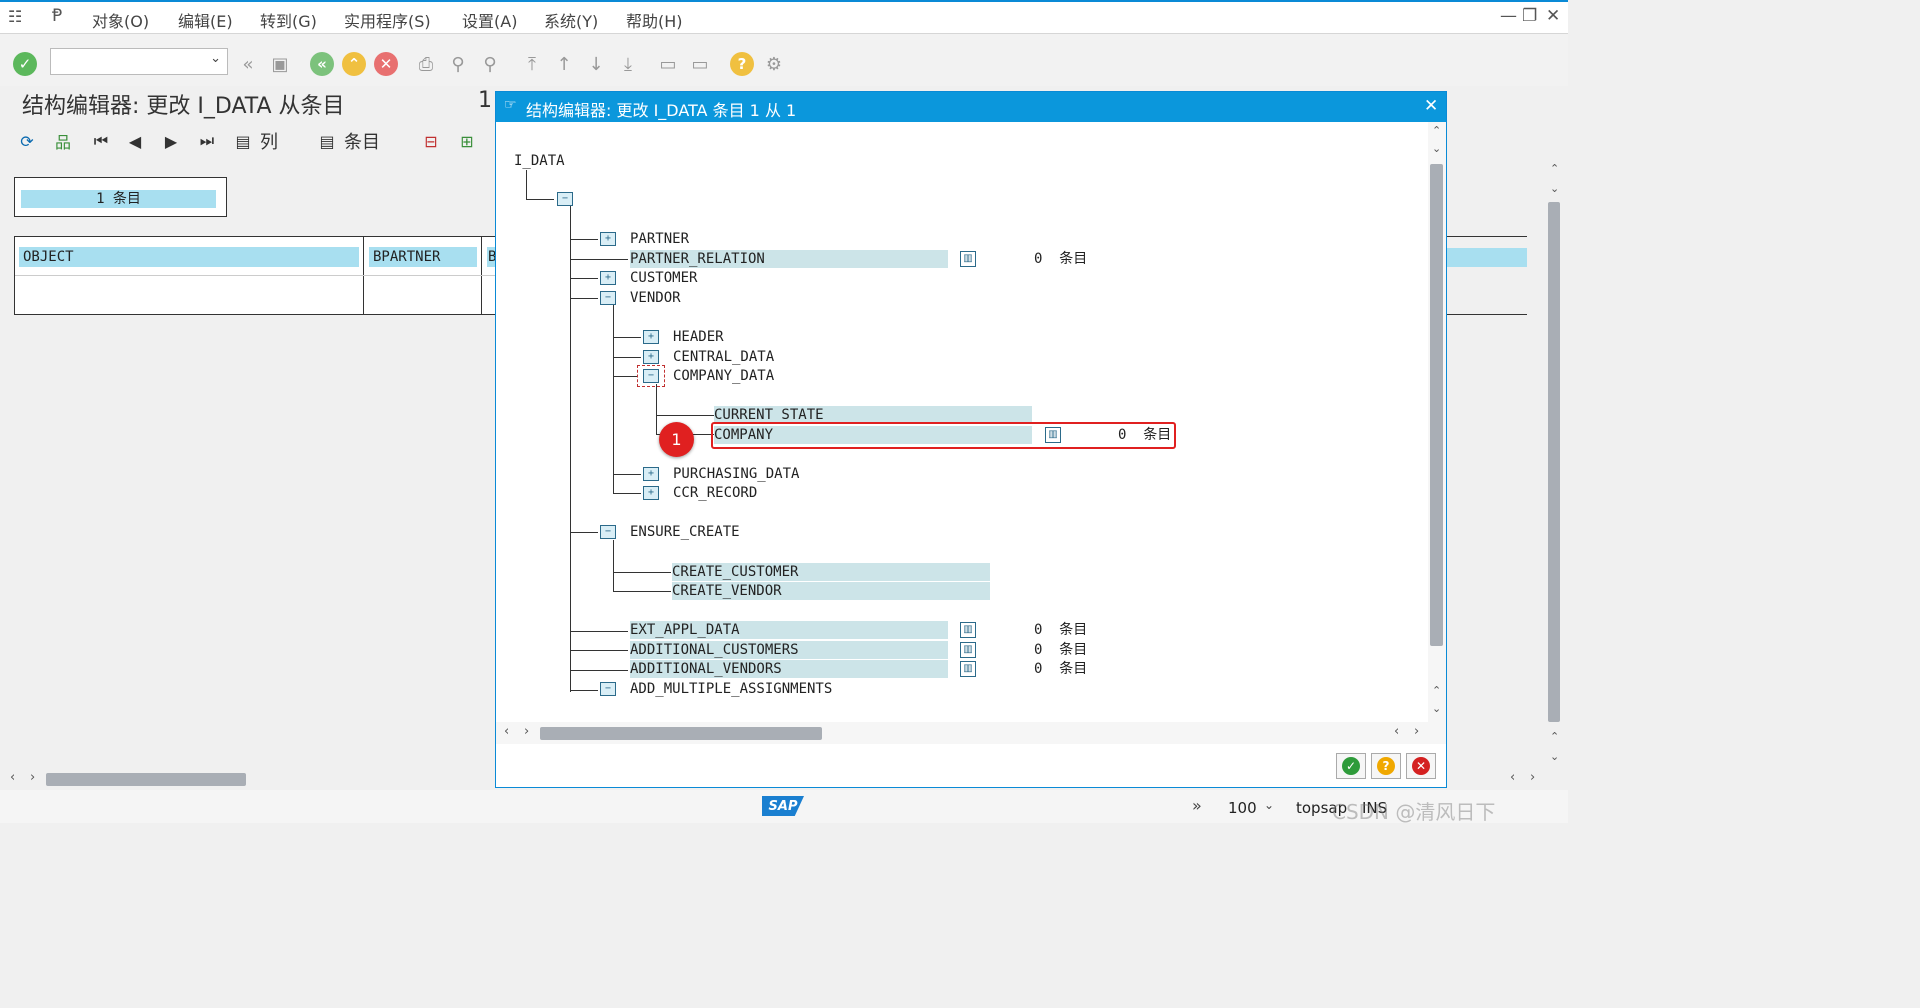 The width and height of the screenshot is (1920, 1008). Describe the element at coordinates (596, 64) in the screenshot. I see `next-page-icon: ↓` at that location.